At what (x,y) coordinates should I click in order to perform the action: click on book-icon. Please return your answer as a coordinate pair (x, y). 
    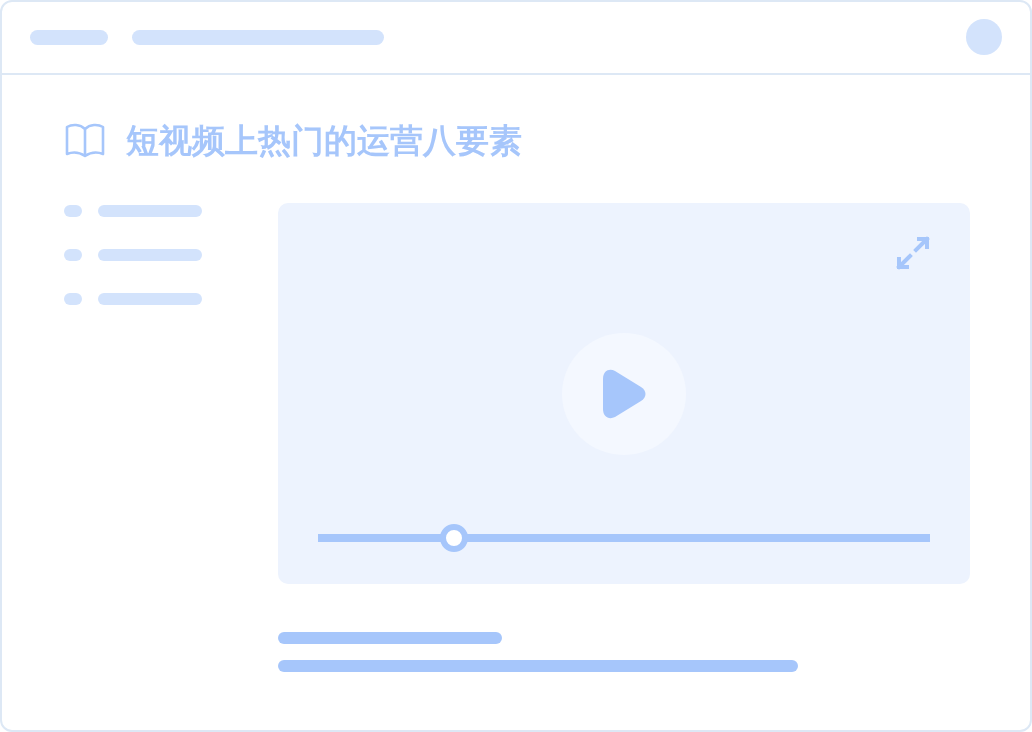
    Looking at the image, I should click on (85, 141).